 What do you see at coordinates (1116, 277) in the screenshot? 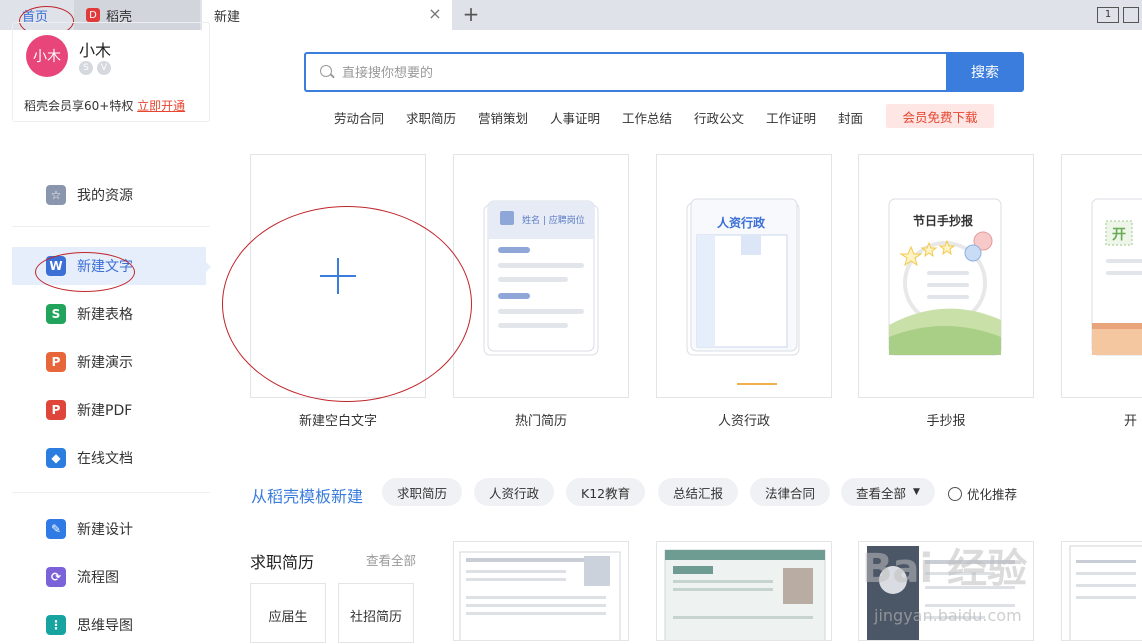
I see `opening-thumbnail: 开` at bounding box center [1116, 277].